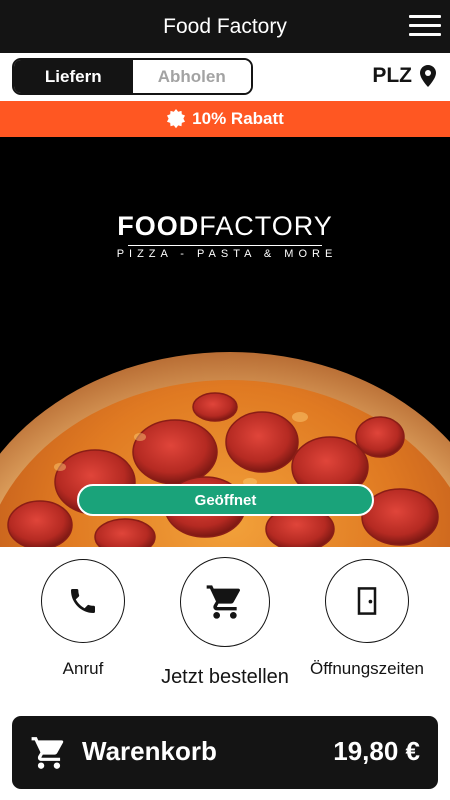 The height and width of the screenshot is (800, 450). I want to click on postcode-selector: PLZ, so click(404, 76).